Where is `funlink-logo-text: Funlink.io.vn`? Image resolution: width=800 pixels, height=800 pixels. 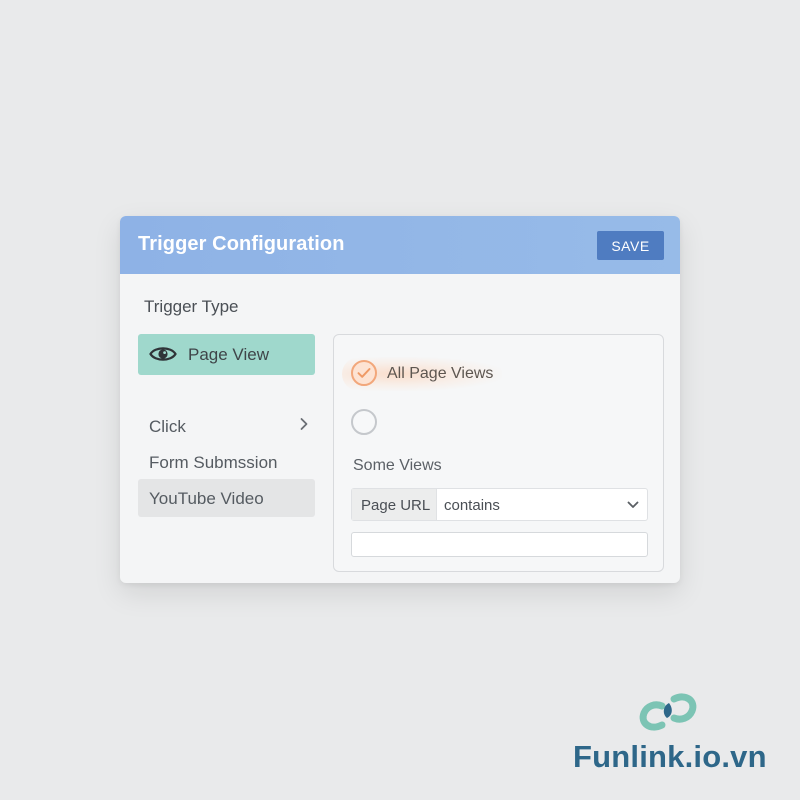
funlink-logo-text: Funlink.io.vn is located at coordinates (670, 756).